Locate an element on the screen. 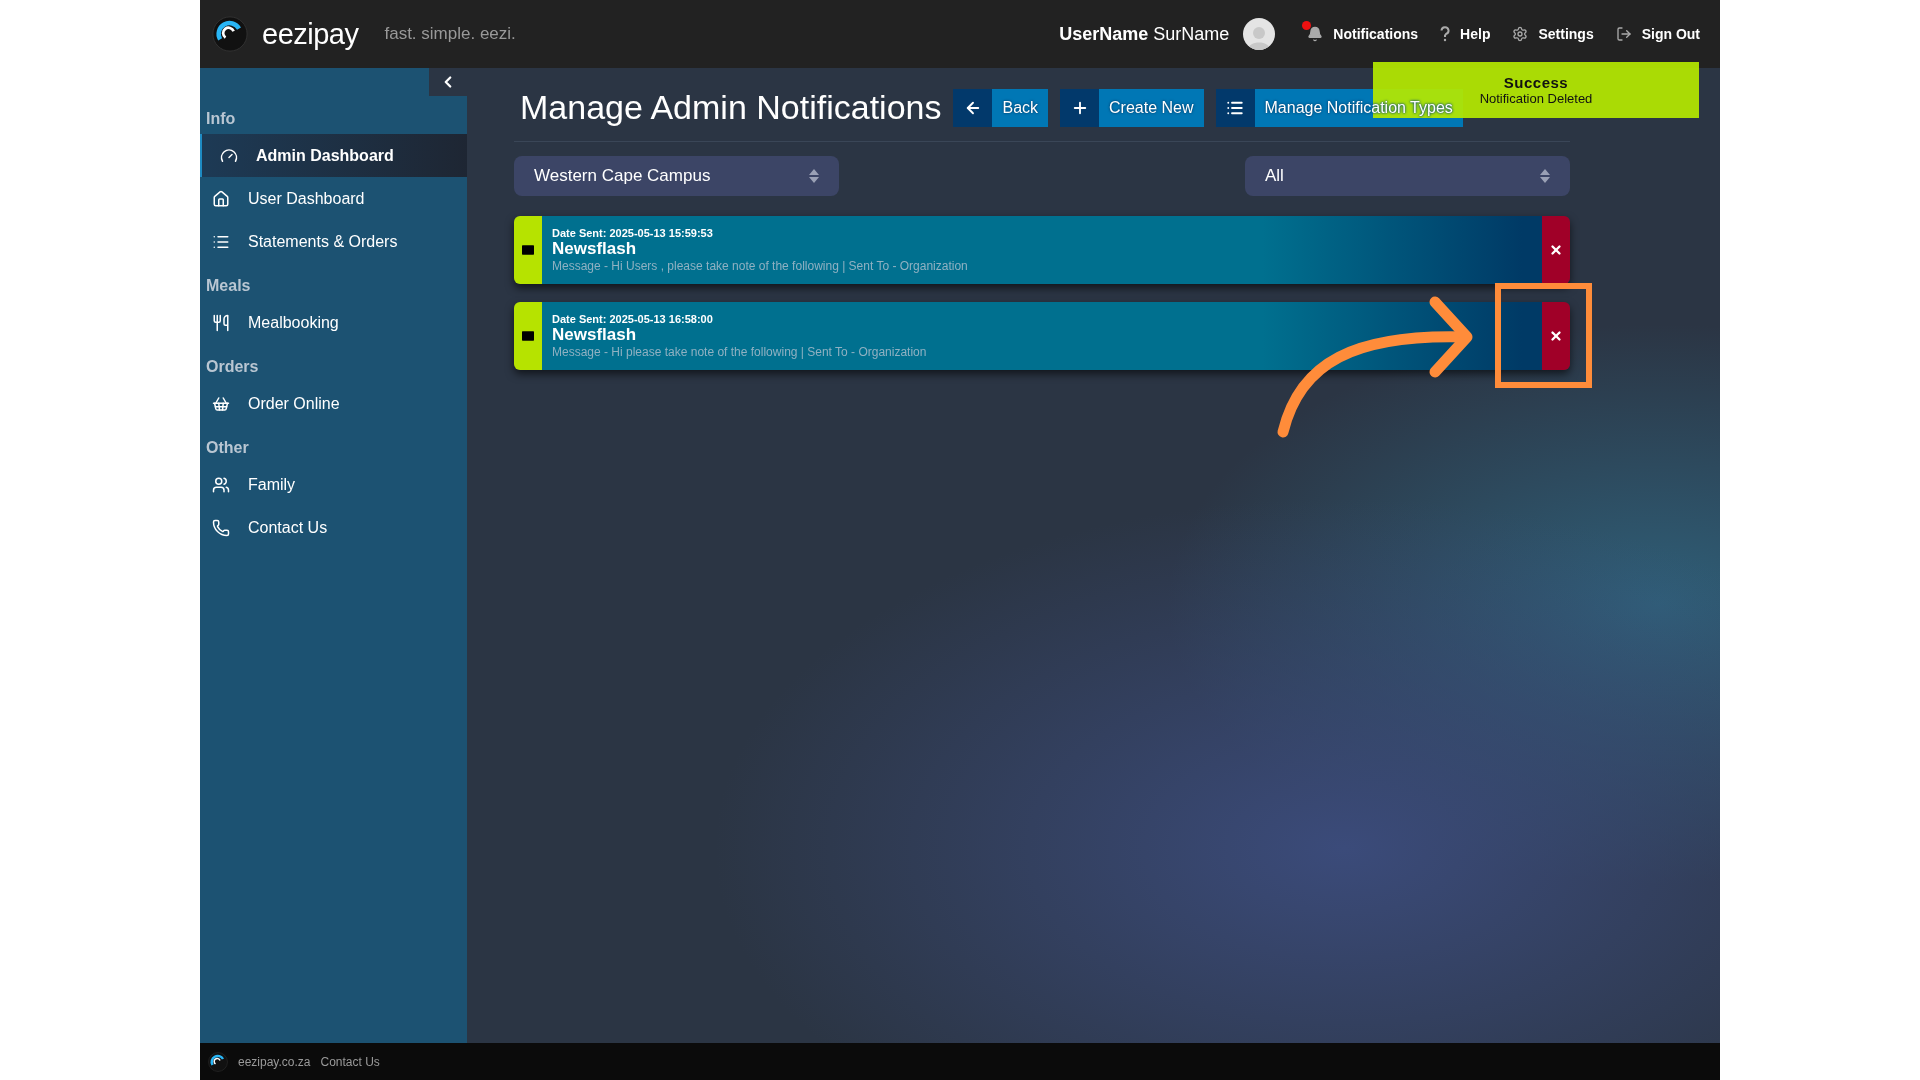 The height and width of the screenshot is (1080, 1920). home-icon is located at coordinates (221, 198).